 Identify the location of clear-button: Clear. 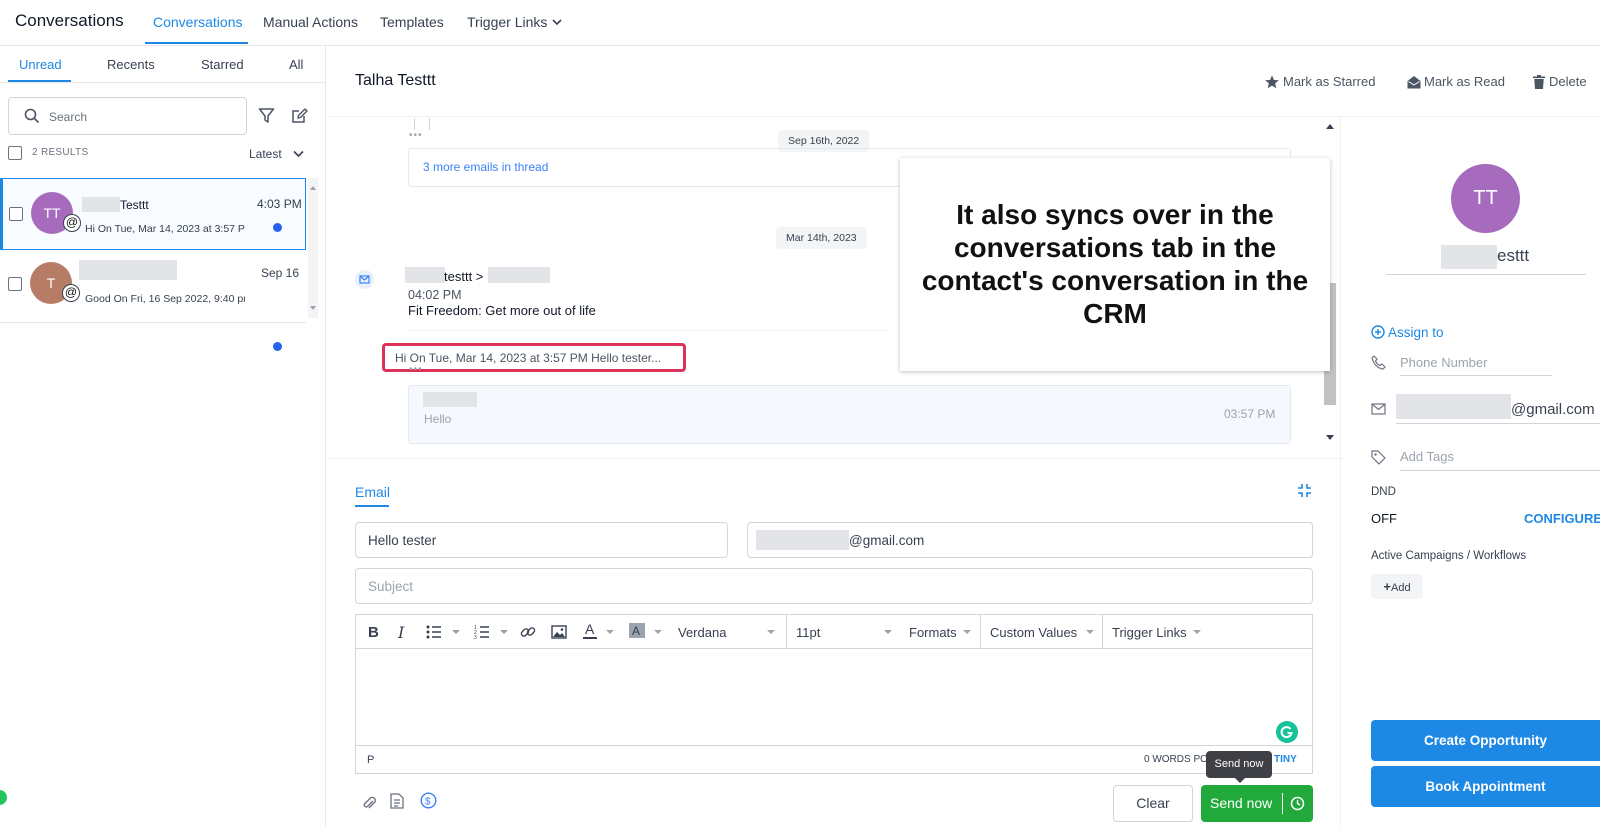
(1153, 803).